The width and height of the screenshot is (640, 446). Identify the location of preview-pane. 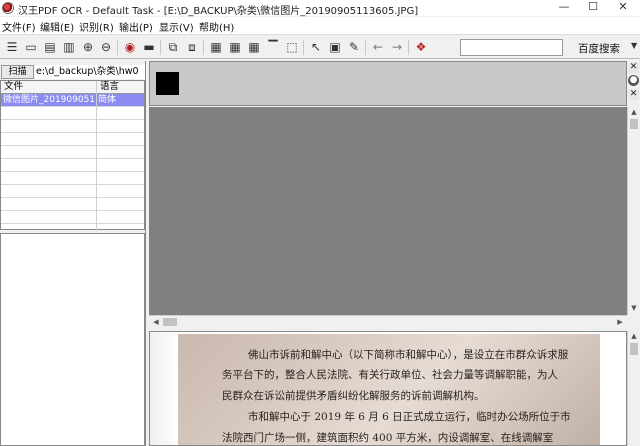
(72, 339).